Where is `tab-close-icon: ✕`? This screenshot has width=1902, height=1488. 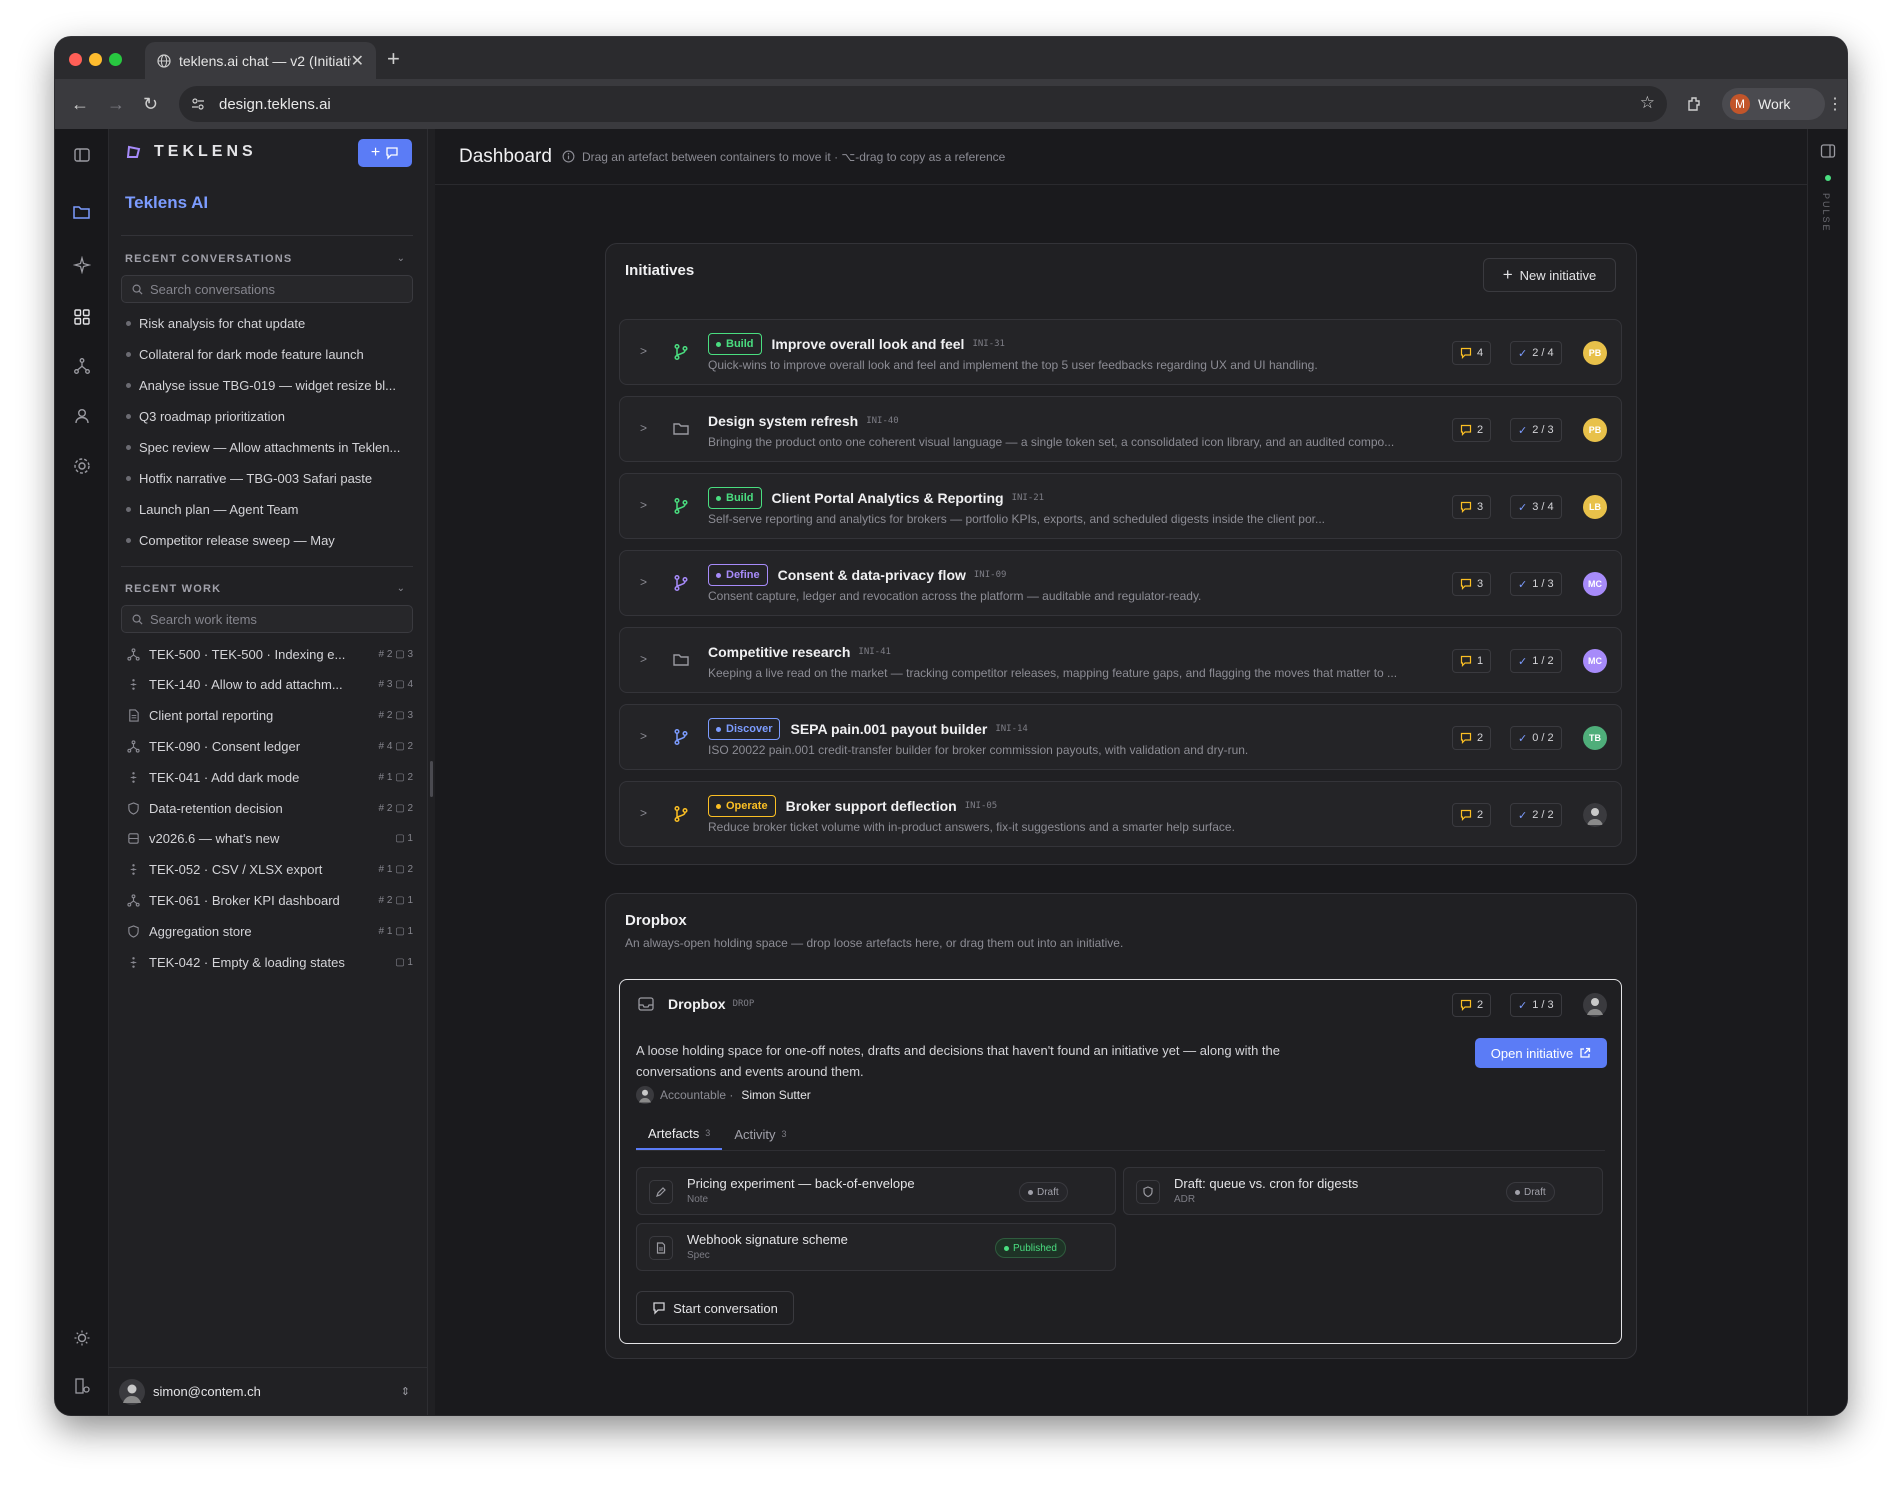 tab-close-icon: ✕ is located at coordinates (357, 61).